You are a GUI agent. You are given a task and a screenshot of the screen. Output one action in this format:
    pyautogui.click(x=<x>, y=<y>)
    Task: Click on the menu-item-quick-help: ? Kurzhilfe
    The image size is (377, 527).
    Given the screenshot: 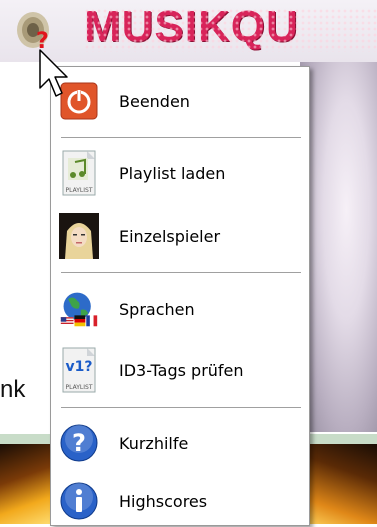 What is the action you would take?
    pyautogui.click(x=180, y=443)
    